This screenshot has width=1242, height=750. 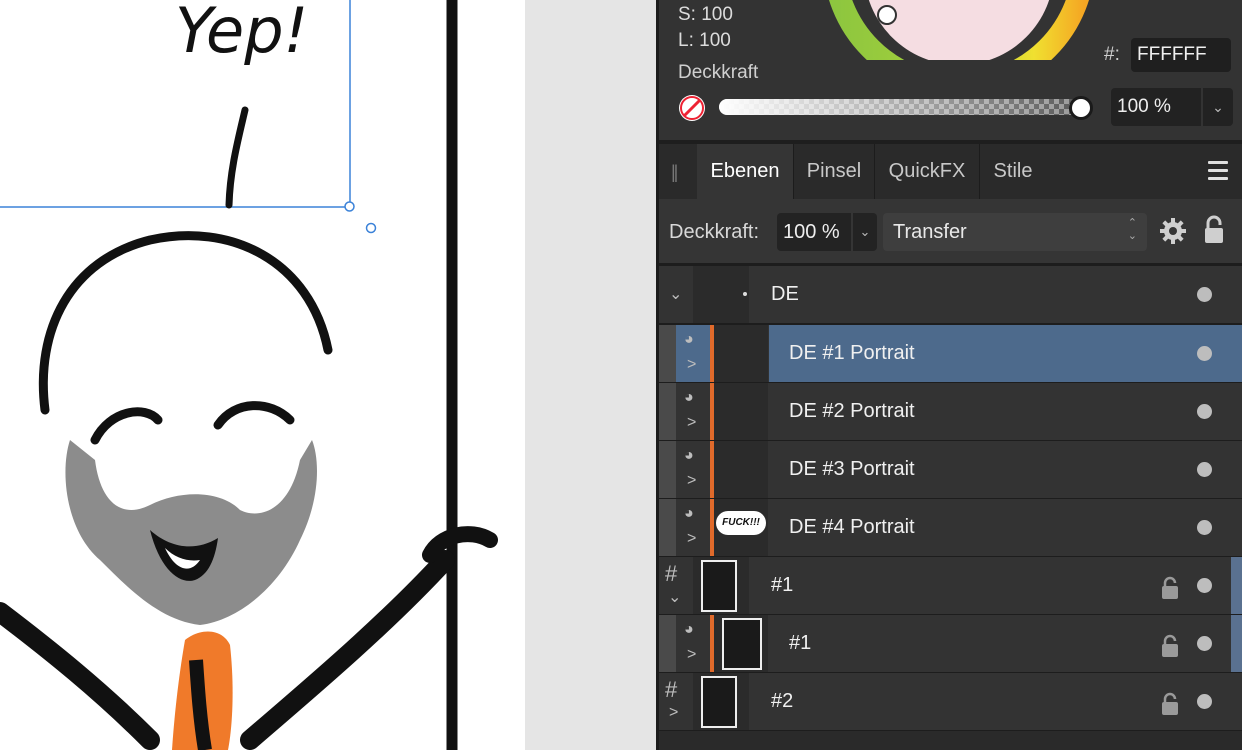 I want to click on layer-row: ◕ > FUCK!!! DE #4 Portrait, so click(x=950, y=527).